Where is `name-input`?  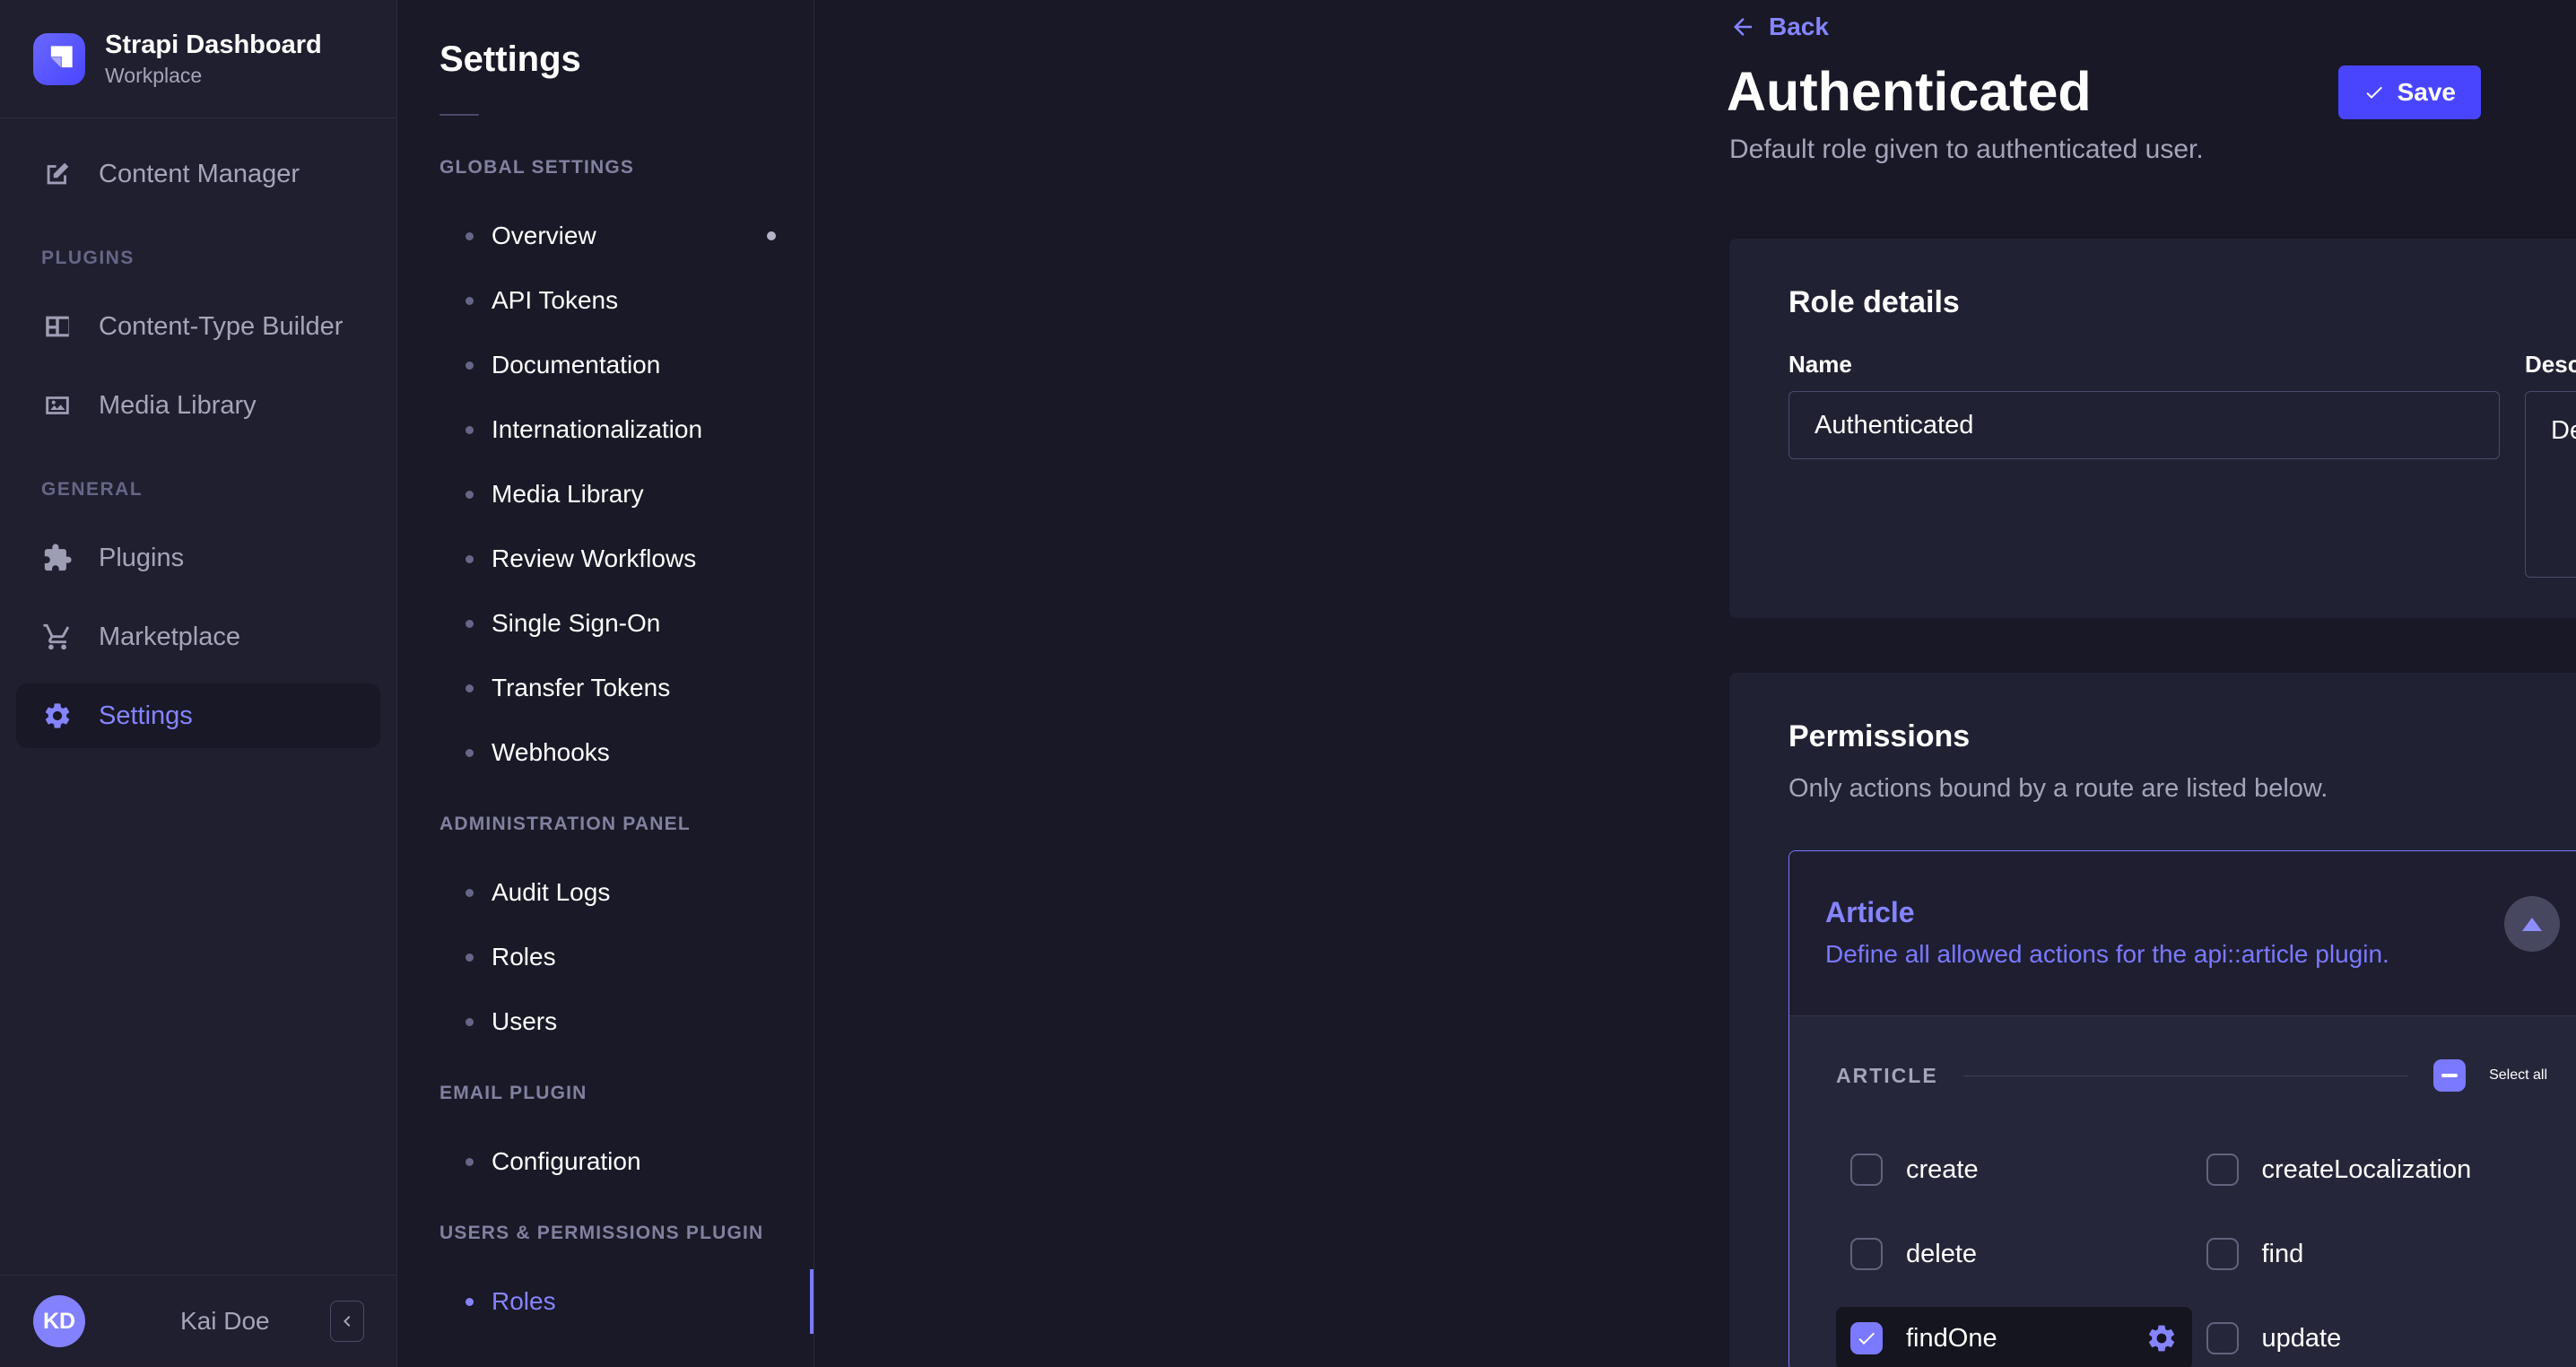 name-input is located at coordinates (2144, 425).